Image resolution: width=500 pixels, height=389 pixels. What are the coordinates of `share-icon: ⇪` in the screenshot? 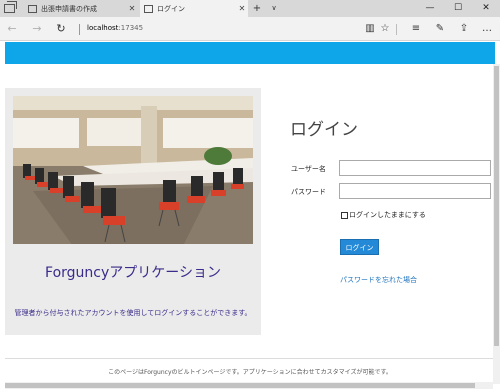 It's located at (464, 29).